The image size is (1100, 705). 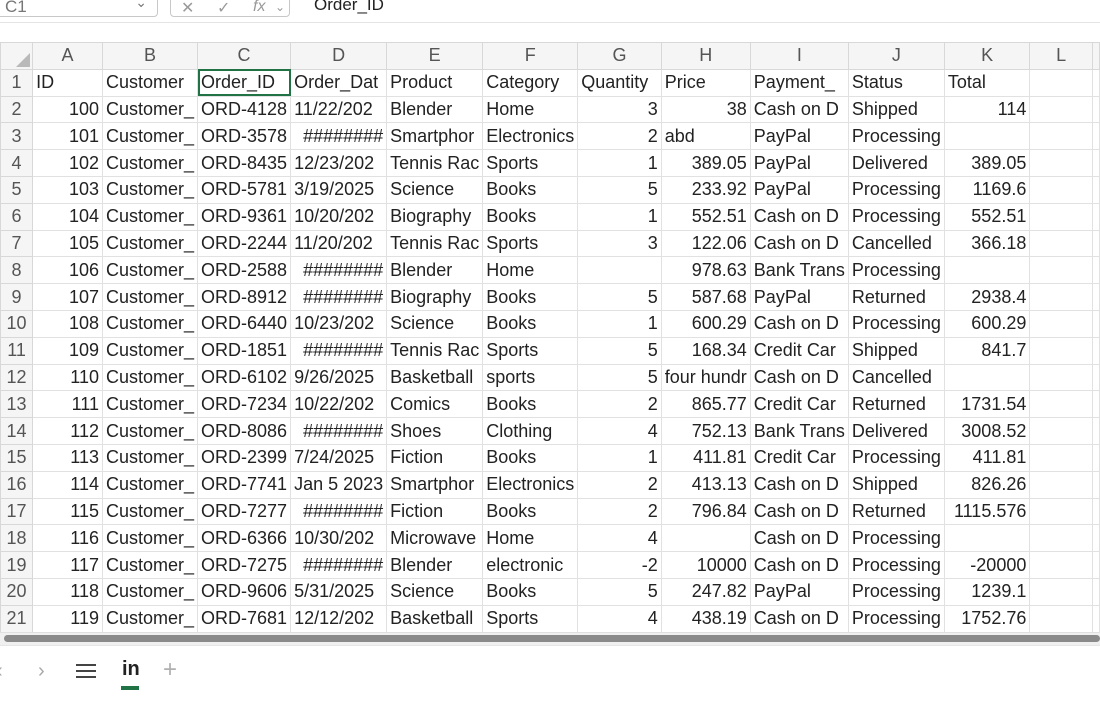 What do you see at coordinates (799, 270) in the screenshot?
I see `cell: Bank Trans` at bounding box center [799, 270].